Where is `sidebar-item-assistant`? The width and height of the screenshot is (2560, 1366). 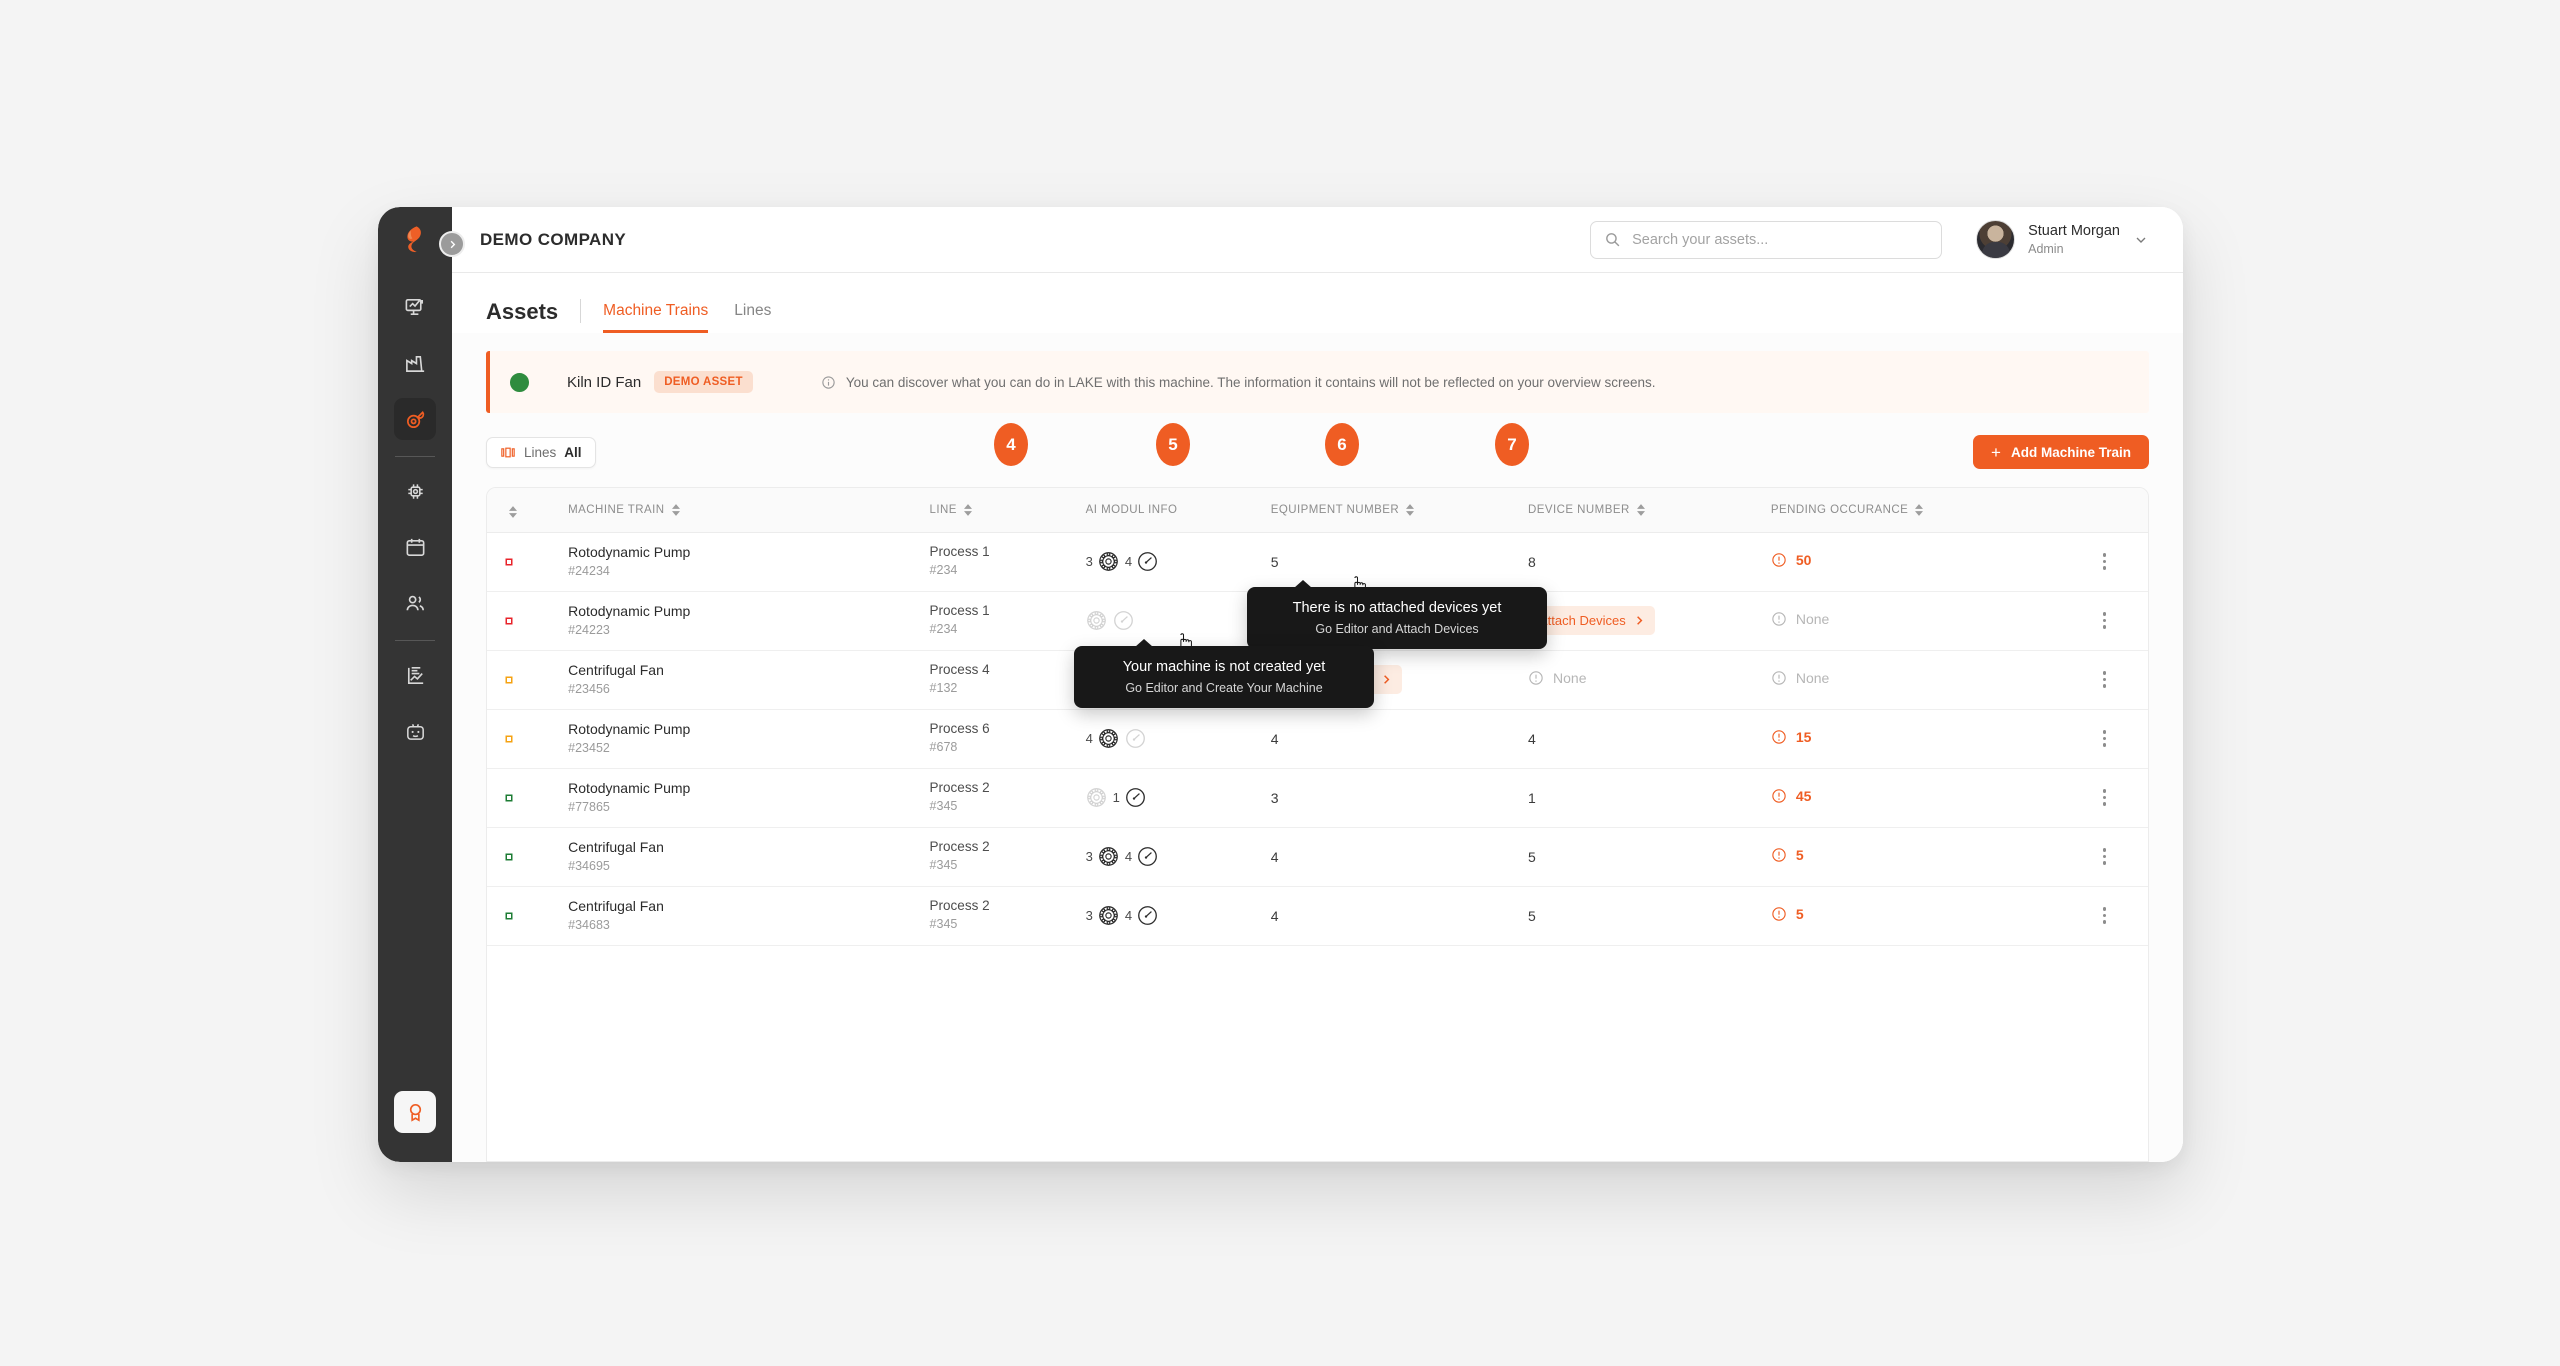
sidebar-item-assistant is located at coordinates (415, 731).